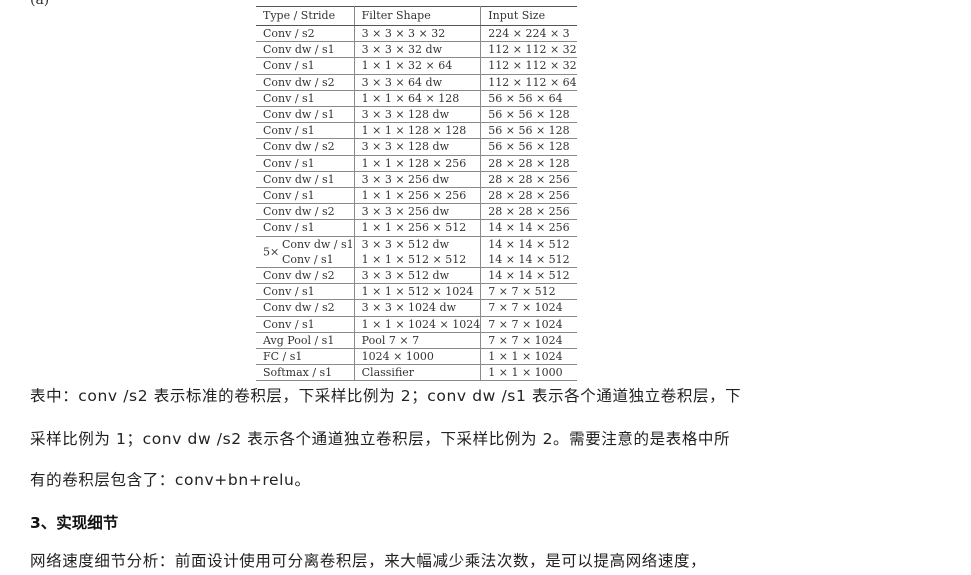  What do you see at coordinates (308, 259) in the screenshot?
I see `repeated-type-line: Conv / s1` at bounding box center [308, 259].